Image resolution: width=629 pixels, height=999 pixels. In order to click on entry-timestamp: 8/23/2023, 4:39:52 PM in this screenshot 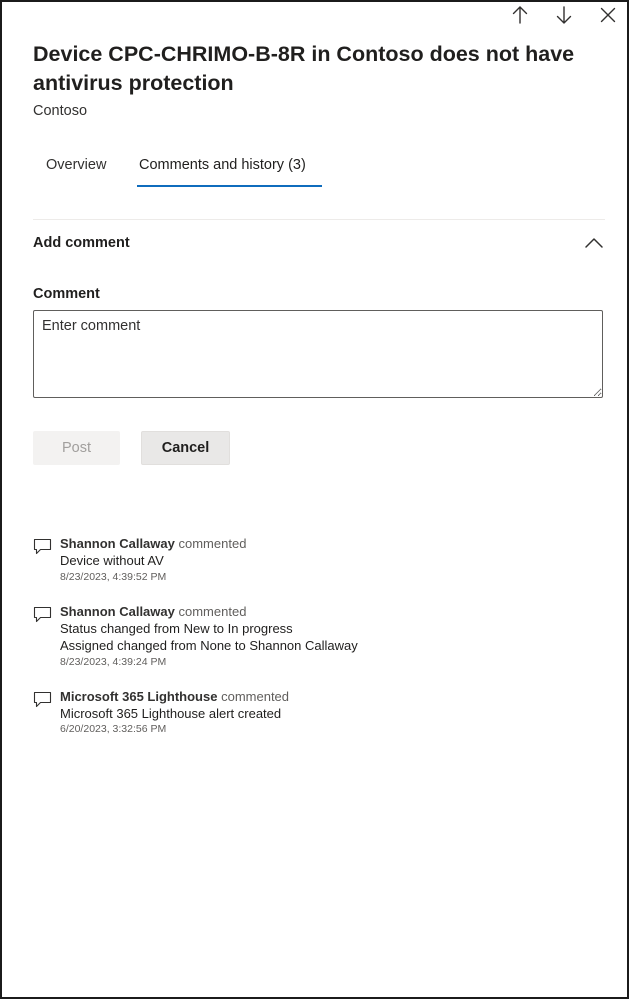, I will do `click(113, 576)`.